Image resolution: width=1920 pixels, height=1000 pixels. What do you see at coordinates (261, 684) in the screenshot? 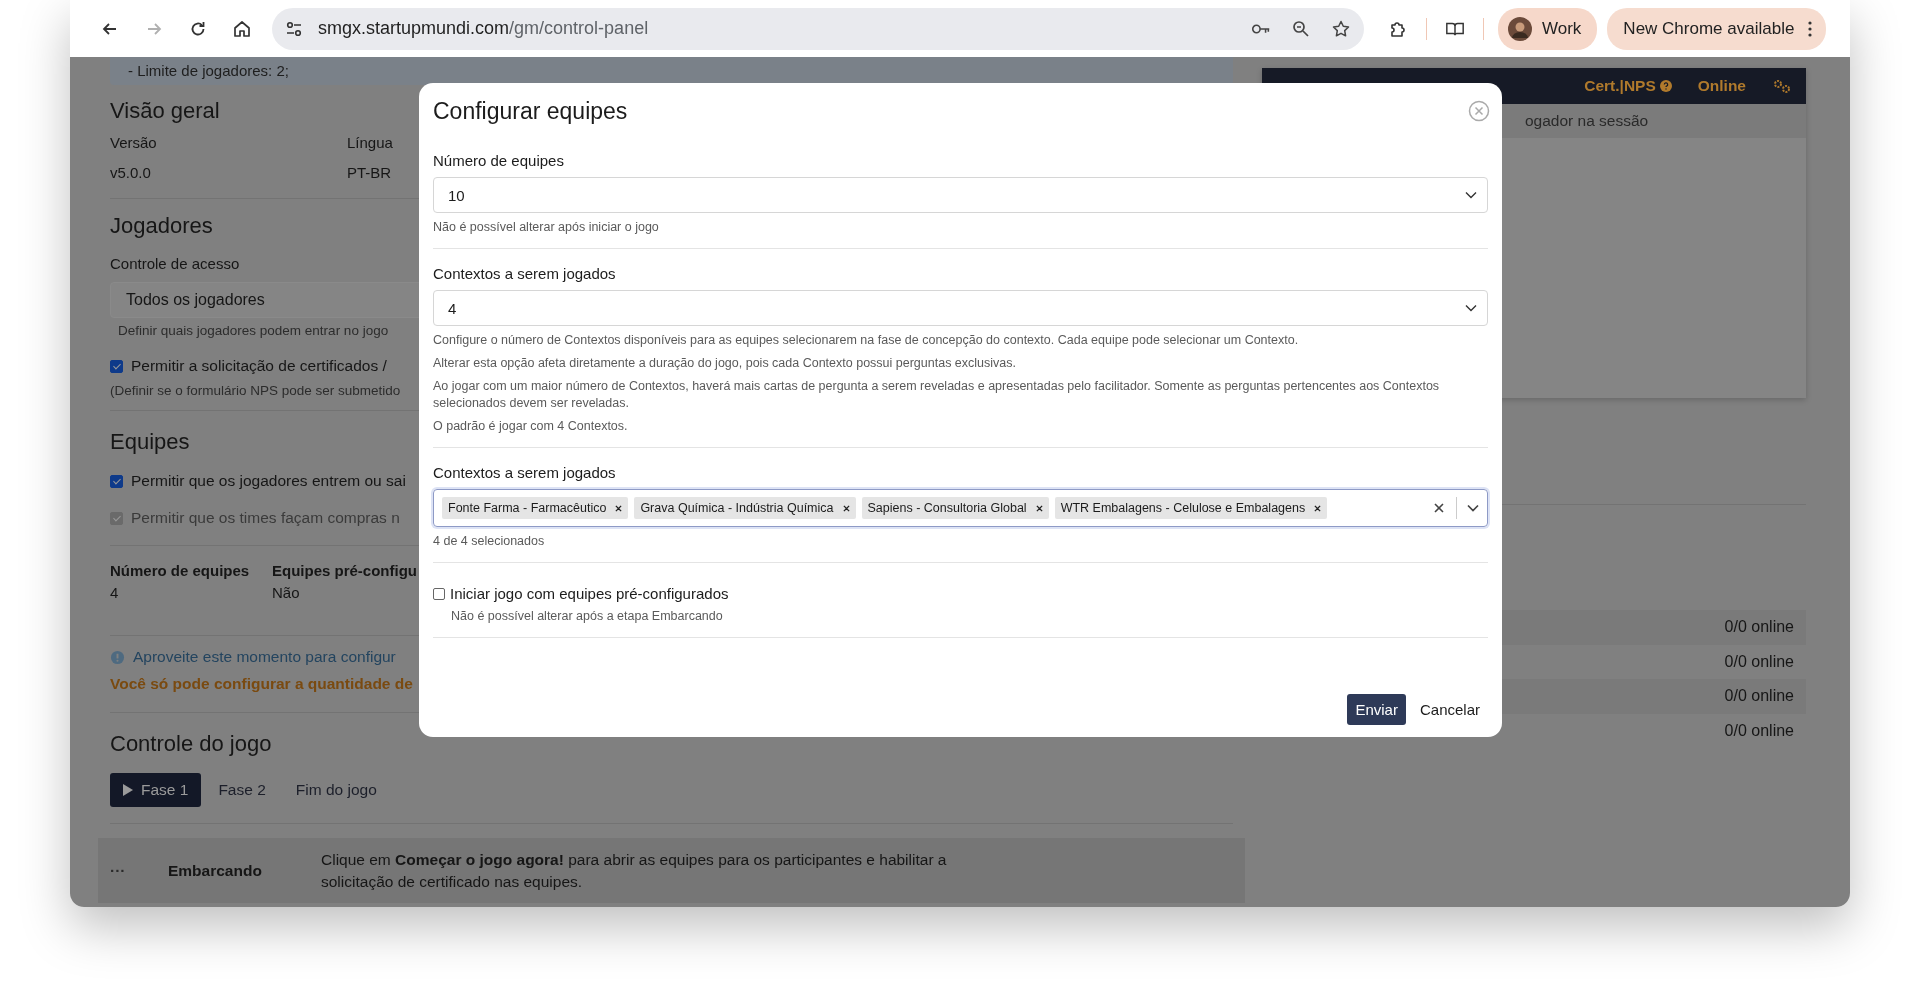
I see `warning-text: Você só pode configurar a quantidade de` at bounding box center [261, 684].